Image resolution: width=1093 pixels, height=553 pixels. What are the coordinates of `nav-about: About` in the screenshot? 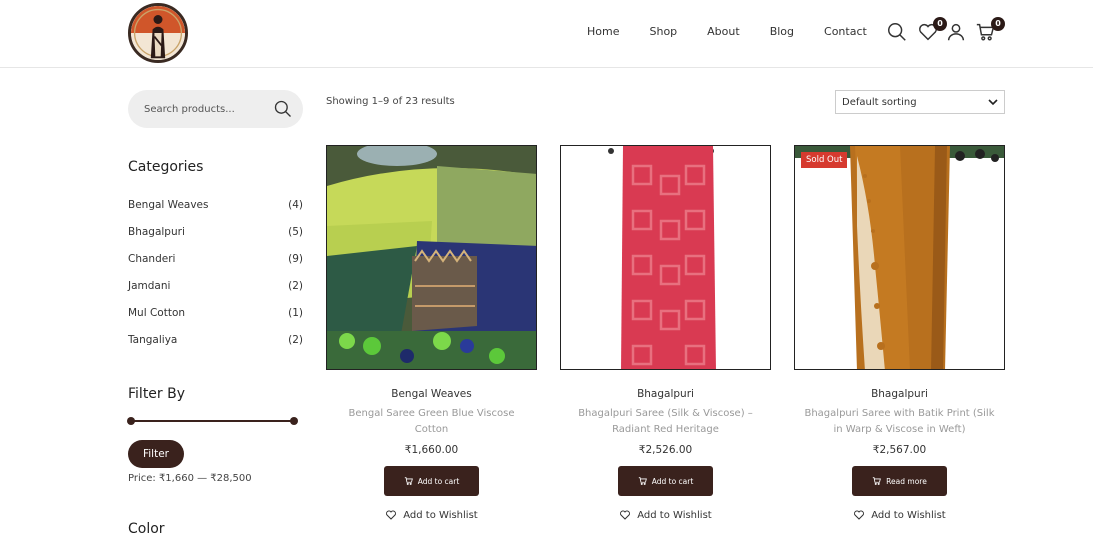 It's located at (723, 31).